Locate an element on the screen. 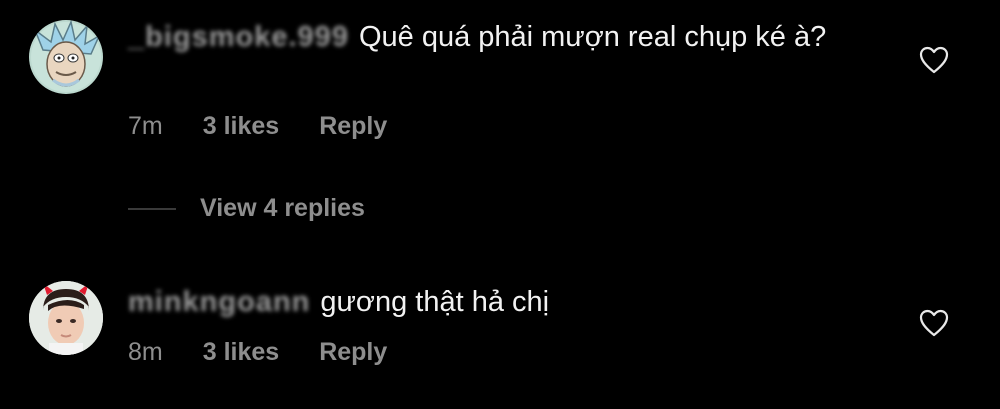 This screenshot has height=409, width=1000. view-replies-label: View 4 replies is located at coordinates (282, 208).